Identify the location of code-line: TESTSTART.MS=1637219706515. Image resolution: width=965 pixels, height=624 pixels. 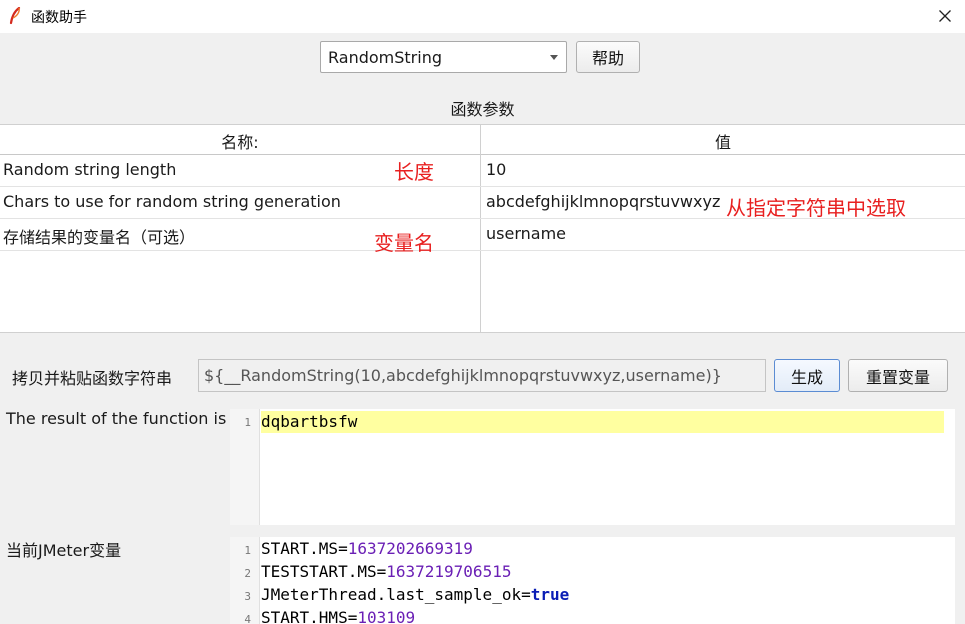
(386, 571).